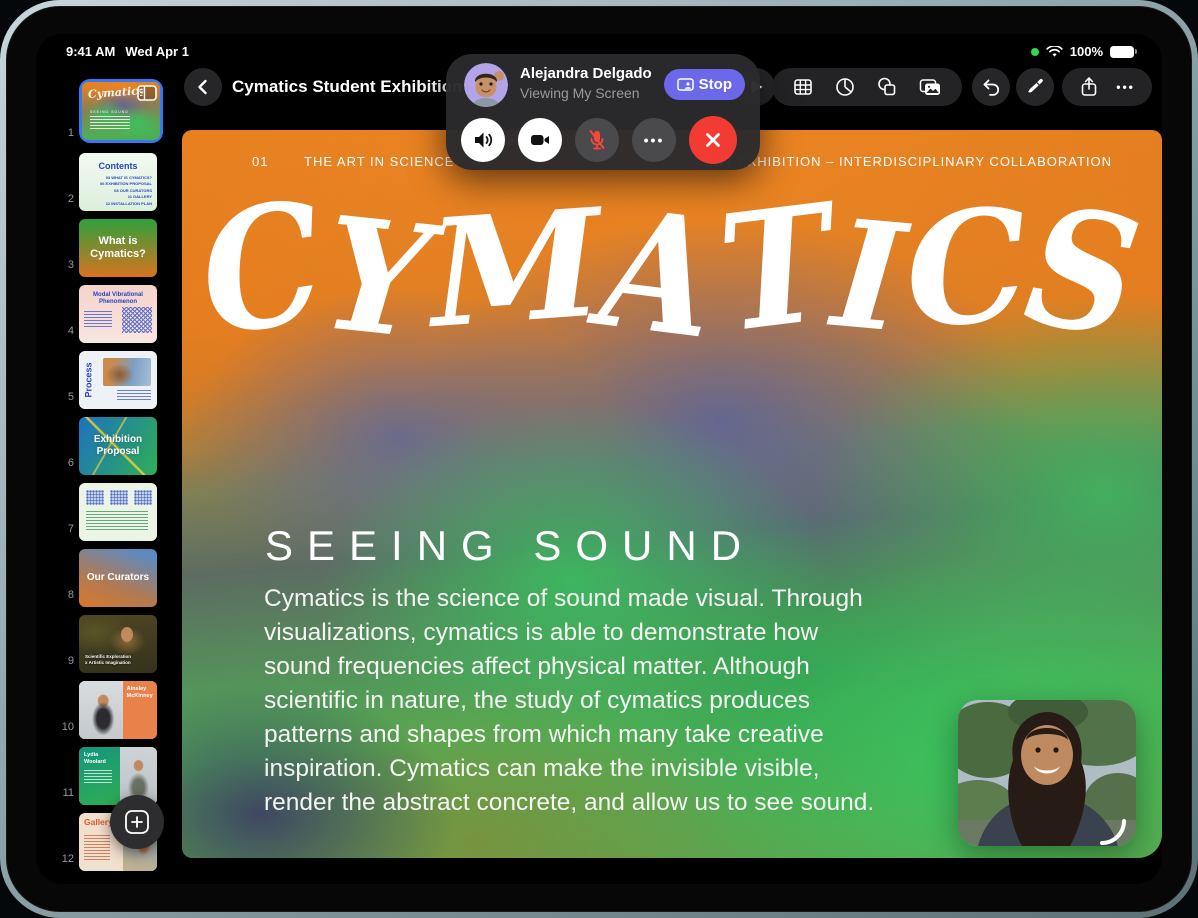  I want to click on call-more-button: •••, so click(654, 140).